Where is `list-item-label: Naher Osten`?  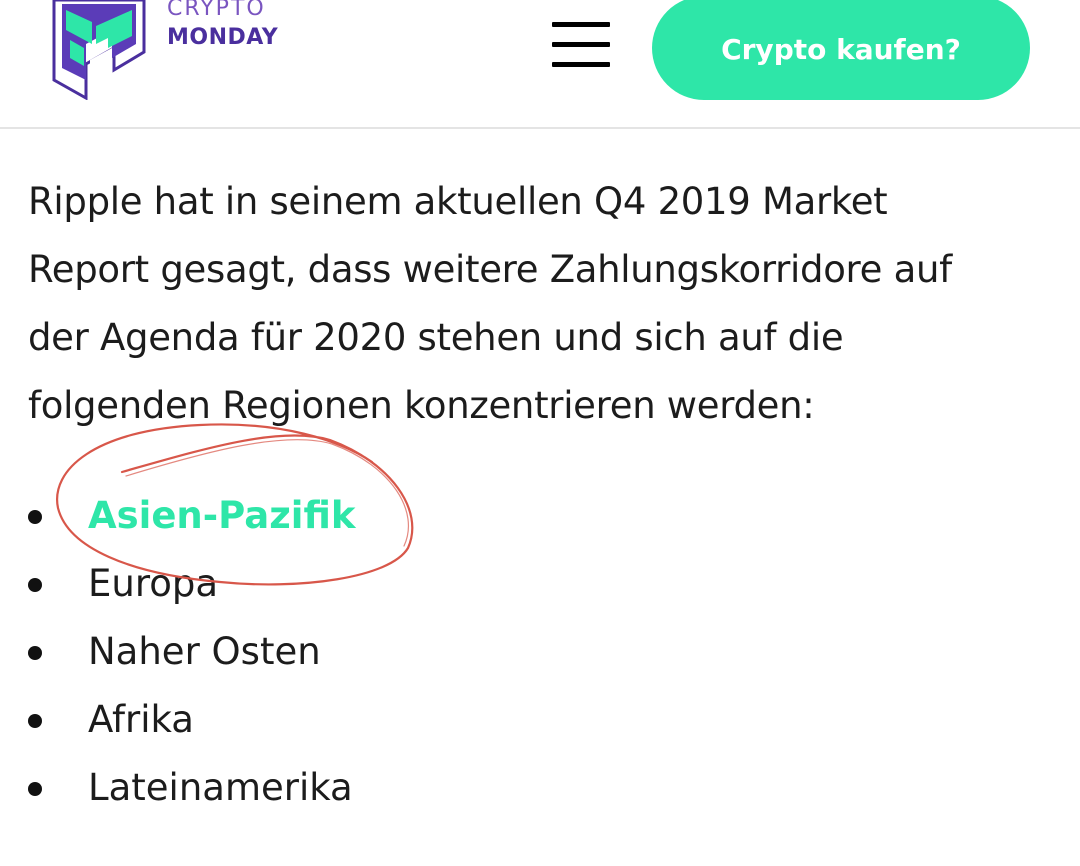 list-item-label: Naher Osten is located at coordinates (204, 651).